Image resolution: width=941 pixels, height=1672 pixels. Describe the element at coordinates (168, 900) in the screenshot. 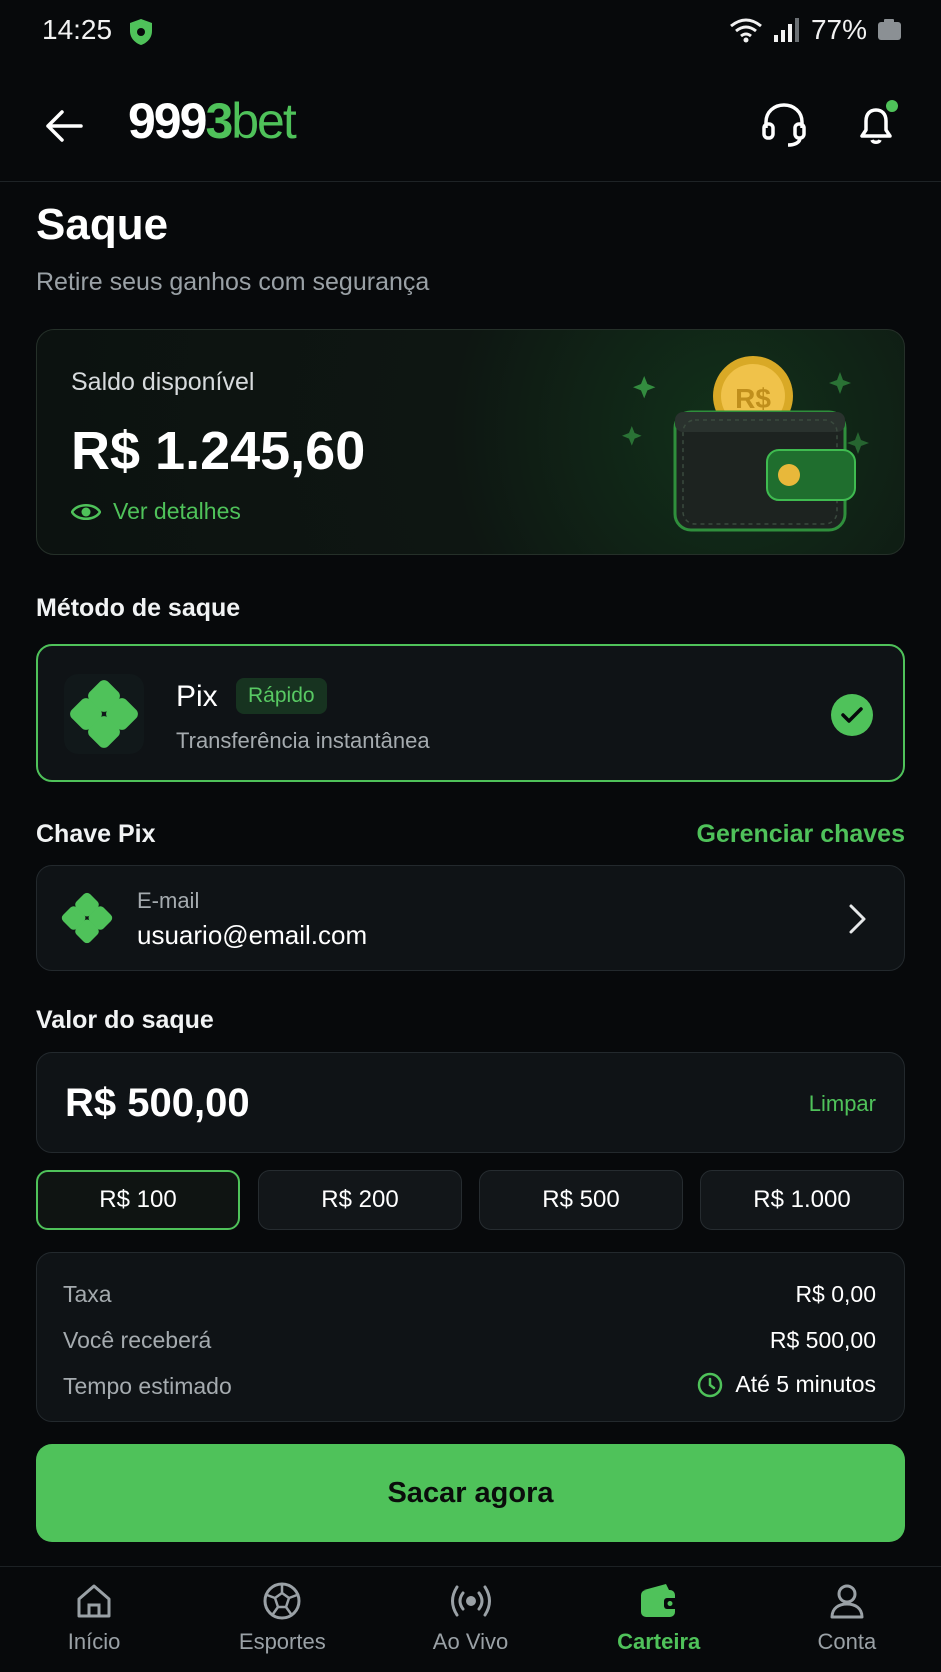

I see `pix-key-type: E-mail` at that location.